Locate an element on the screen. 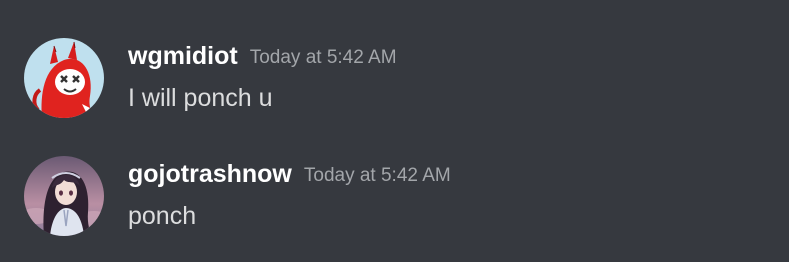 The height and width of the screenshot is (262, 789). username: gojotrashnow is located at coordinates (210, 174).